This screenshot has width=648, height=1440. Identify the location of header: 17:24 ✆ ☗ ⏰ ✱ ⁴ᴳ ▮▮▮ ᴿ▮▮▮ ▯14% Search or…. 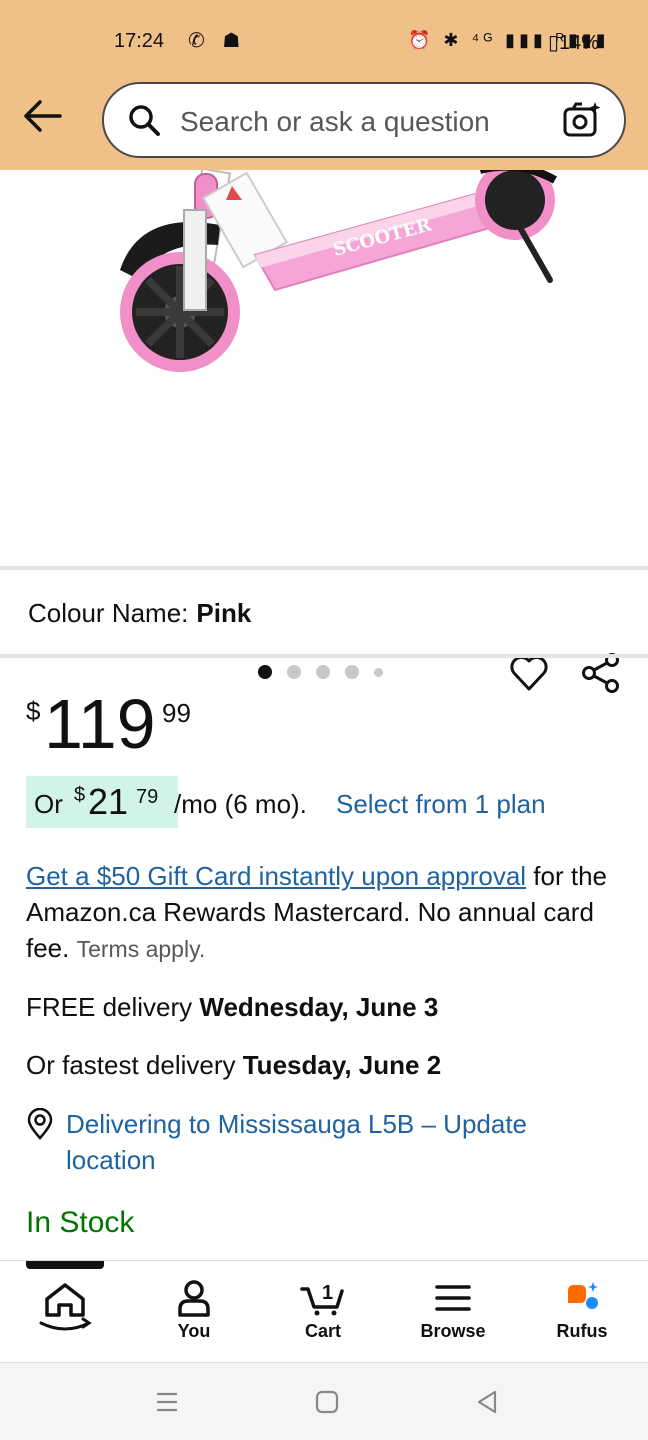
(324, 85).